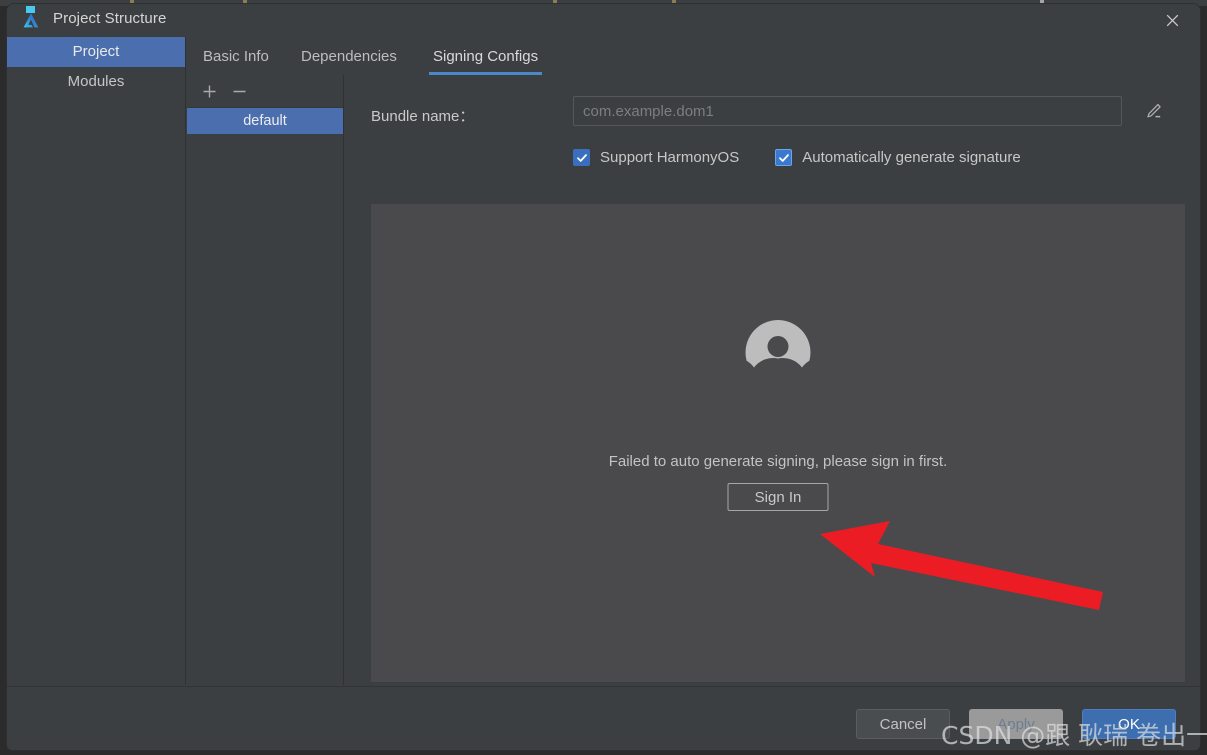 The height and width of the screenshot is (755, 1207). I want to click on dialog-titlebar: Project Structure, so click(603, 20).